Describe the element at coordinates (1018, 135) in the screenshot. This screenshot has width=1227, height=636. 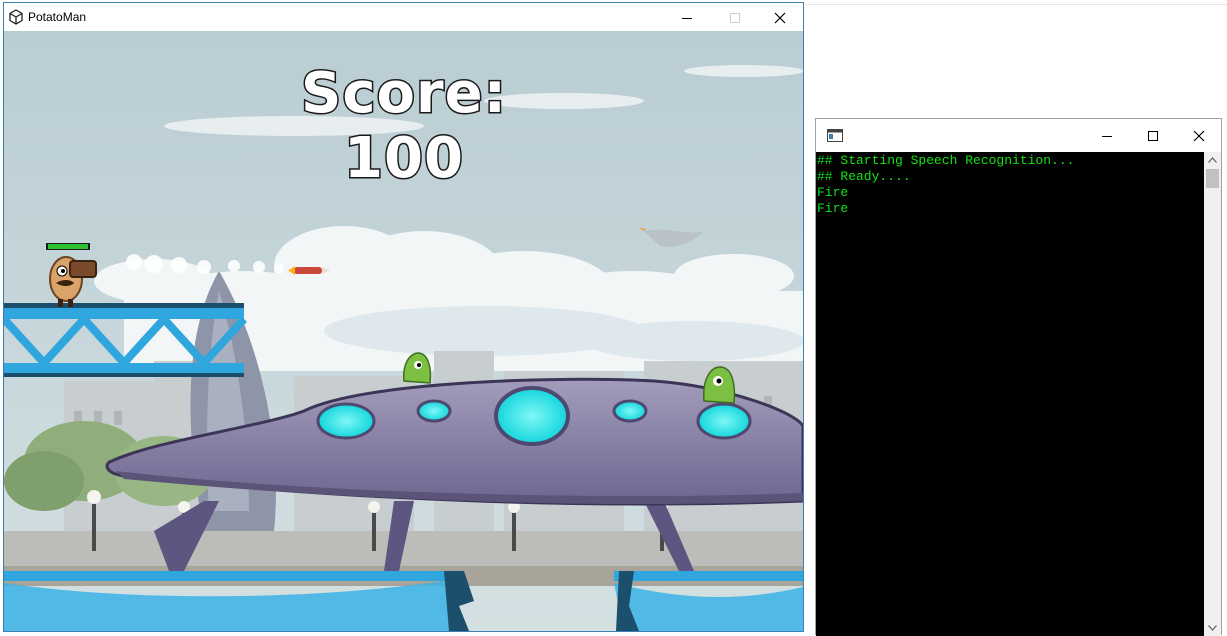
I see `console-titlebar` at that location.